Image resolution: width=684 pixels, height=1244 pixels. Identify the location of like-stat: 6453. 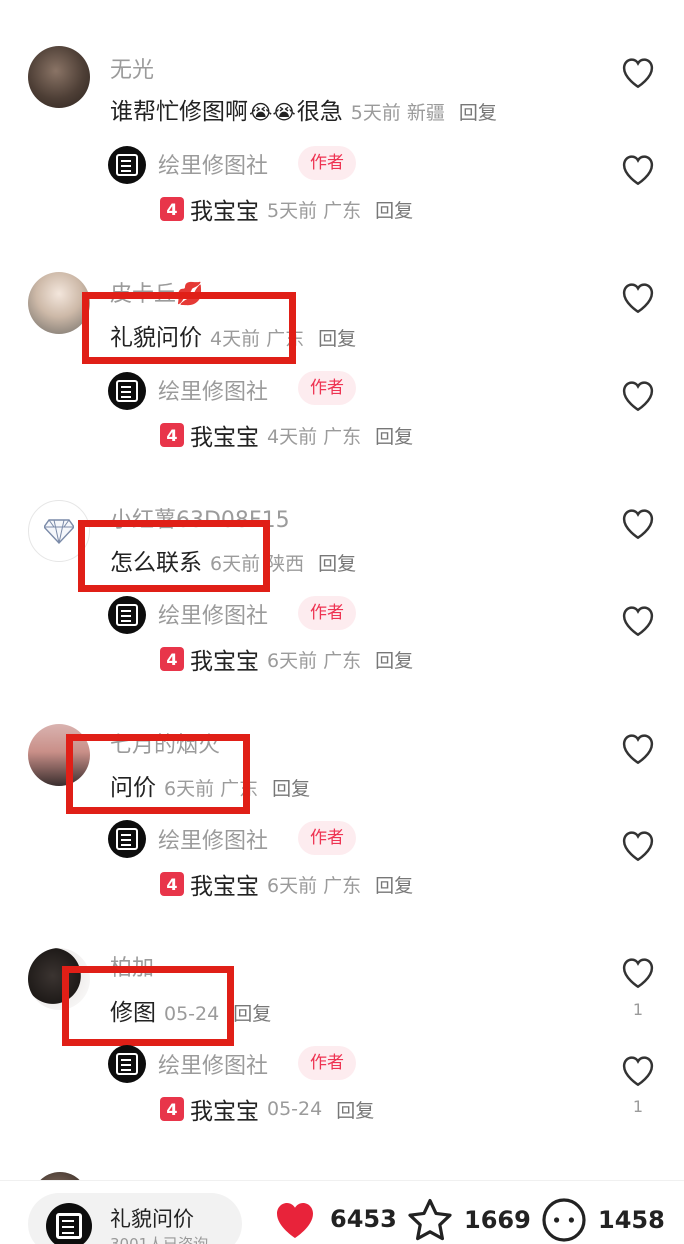
(333, 1219).